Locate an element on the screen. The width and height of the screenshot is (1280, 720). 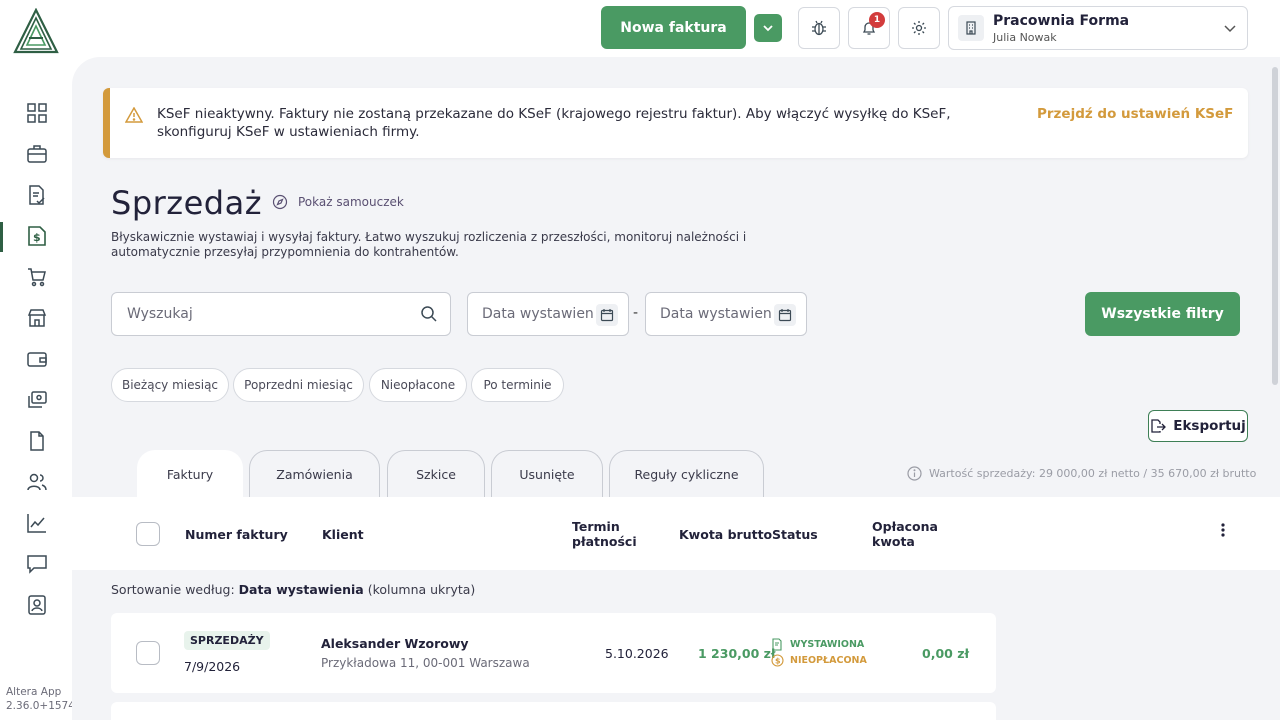
date-from-field: Data wystawienia is located at coordinates (548, 314).